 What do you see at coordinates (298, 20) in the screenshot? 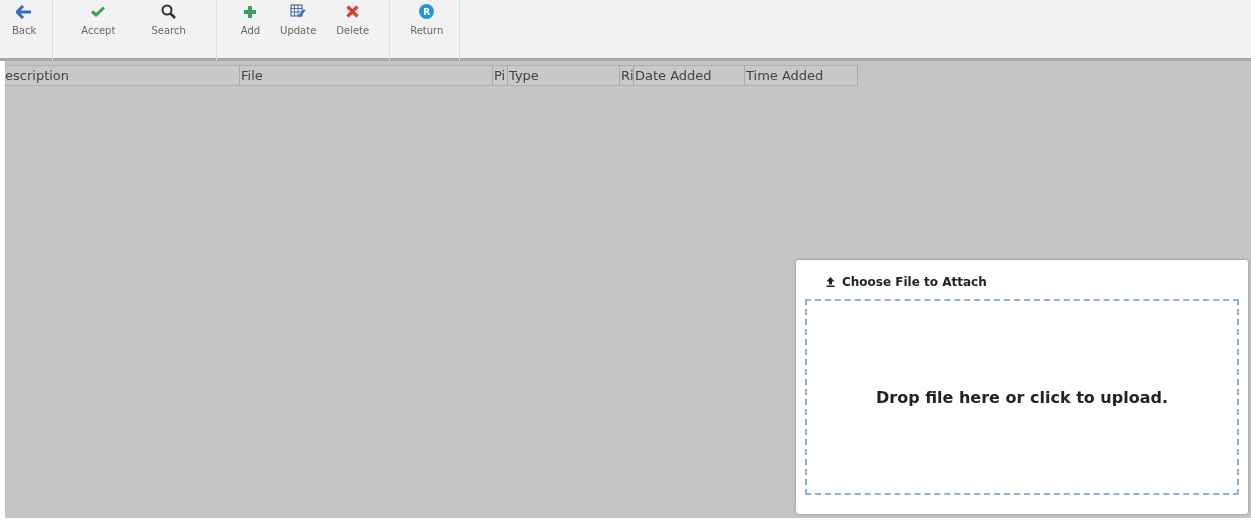
I see `update-button: Update` at bounding box center [298, 20].